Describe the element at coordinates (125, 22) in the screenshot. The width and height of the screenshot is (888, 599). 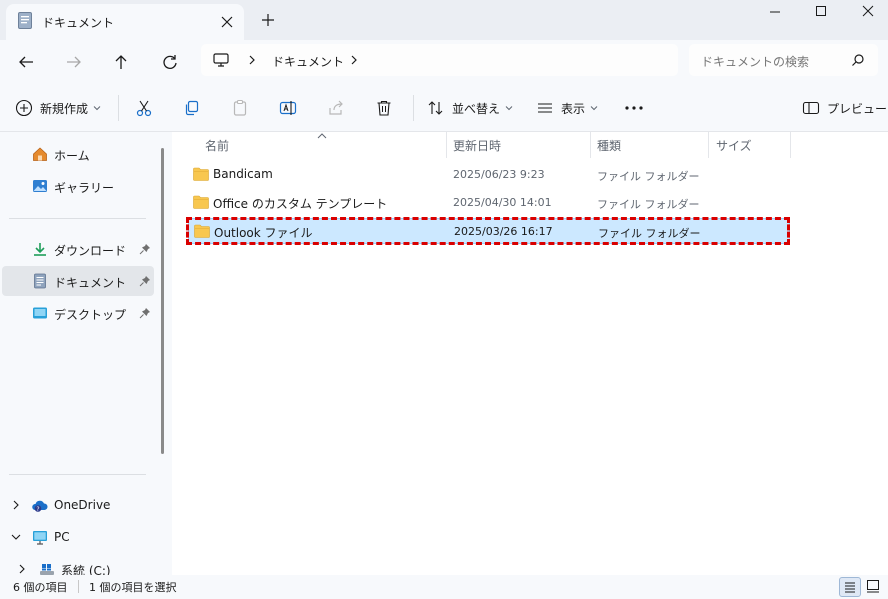
I see `tab-documents: ドキュメント` at that location.